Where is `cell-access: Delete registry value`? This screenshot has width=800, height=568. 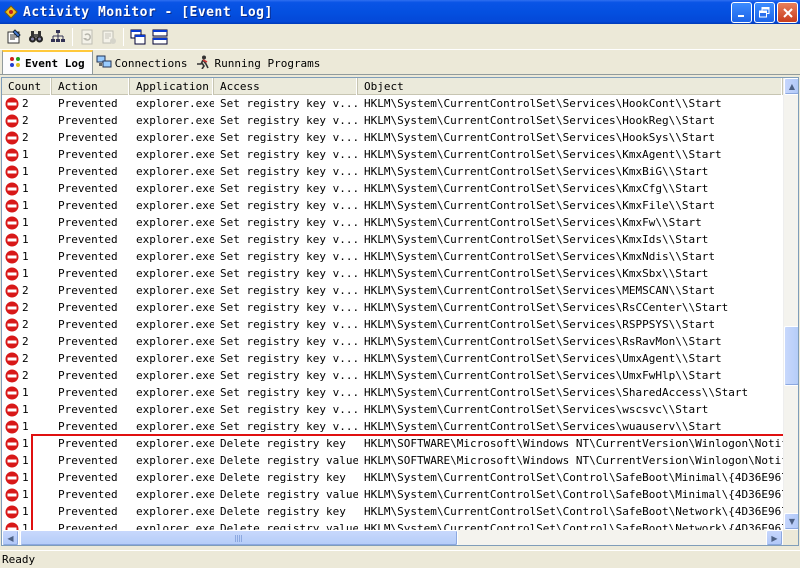
cell-access: Delete registry value is located at coordinates (289, 460).